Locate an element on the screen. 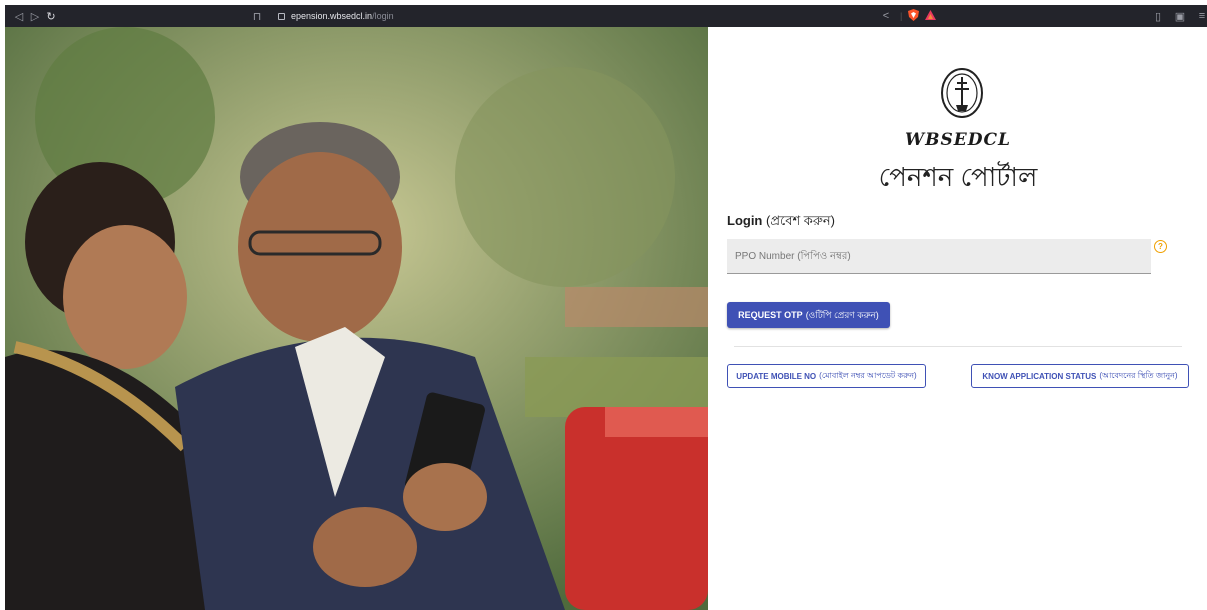  request-otp-label-bn: (ওটিপি প্রেরণ করুন) is located at coordinates (842, 314).